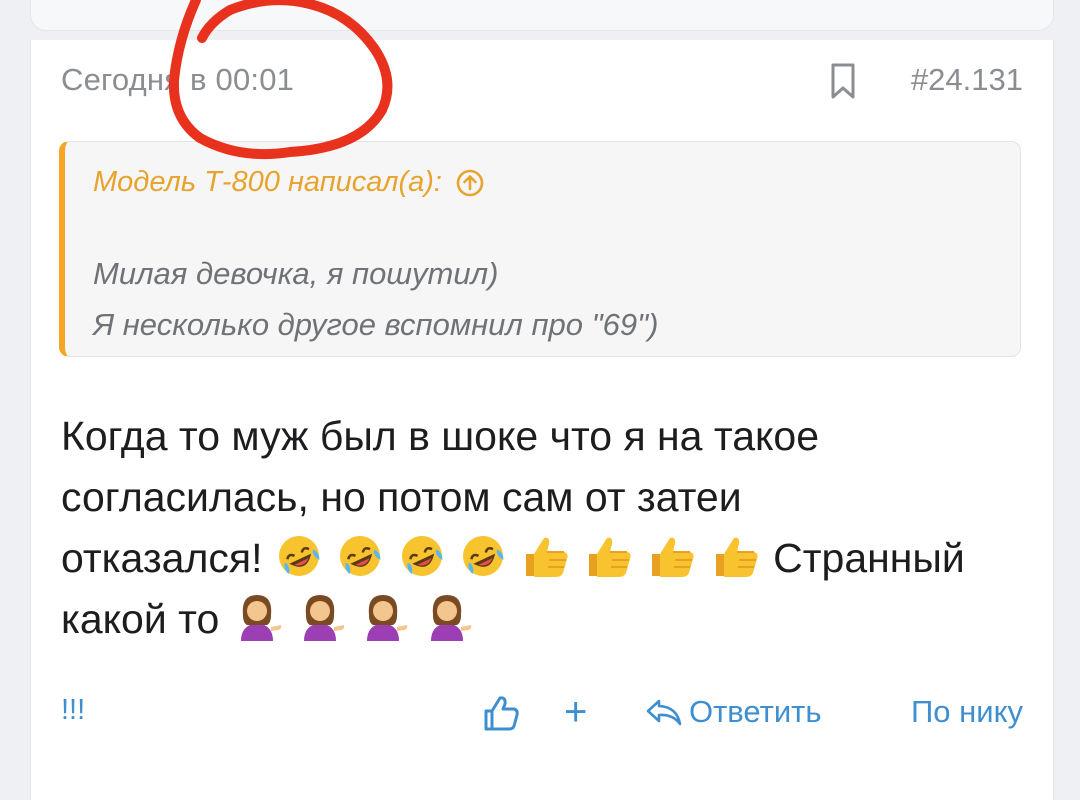  I want to click on thumbs-up-outline-icon, so click(501, 713).